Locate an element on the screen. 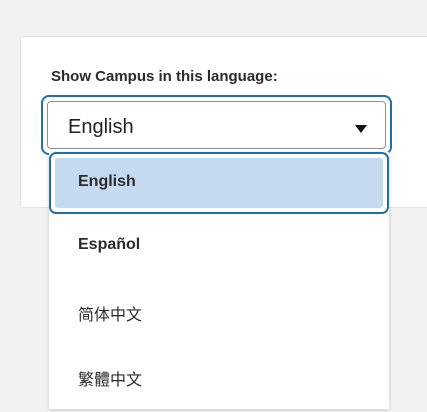 The image size is (427, 412). language-option-english: English is located at coordinates (219, 183).